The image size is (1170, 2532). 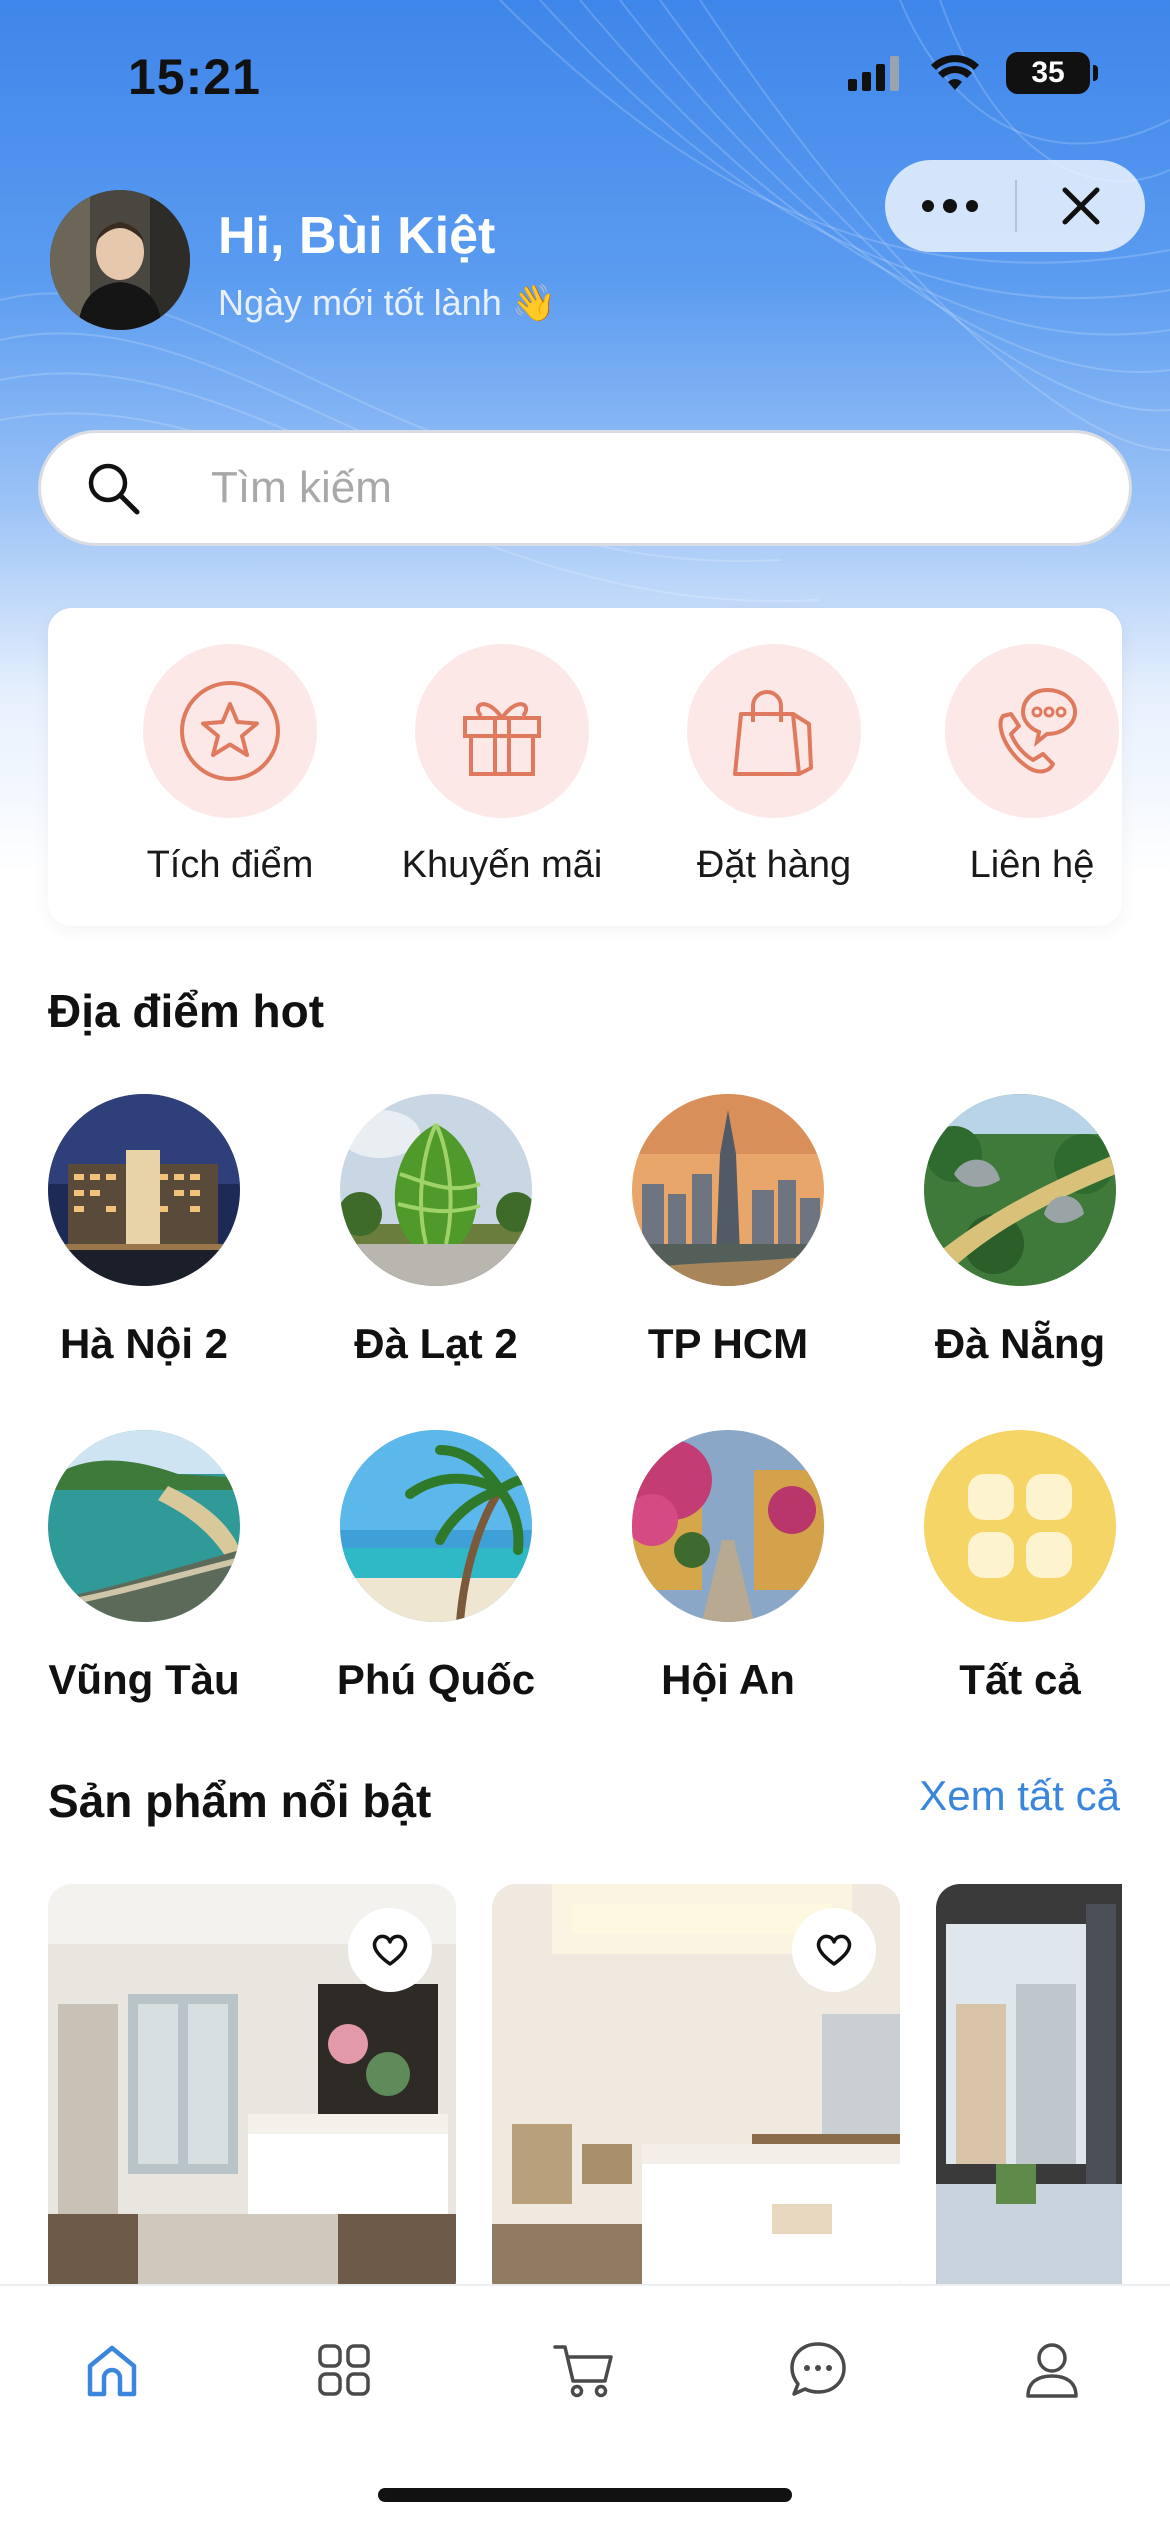 I want to click on avatar, so click(x=120, y=260).